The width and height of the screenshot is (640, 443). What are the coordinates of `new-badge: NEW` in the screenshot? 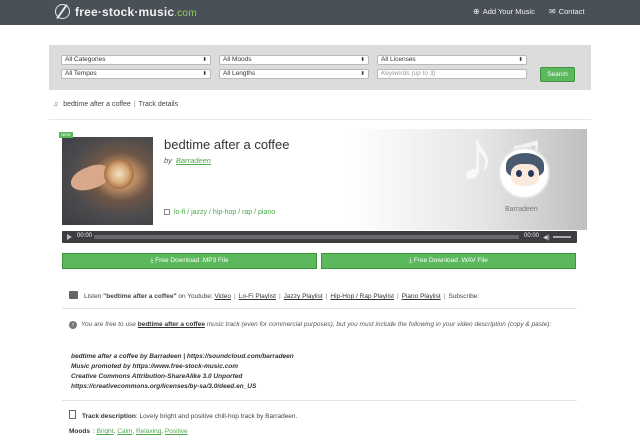 It's located at (66, 135).